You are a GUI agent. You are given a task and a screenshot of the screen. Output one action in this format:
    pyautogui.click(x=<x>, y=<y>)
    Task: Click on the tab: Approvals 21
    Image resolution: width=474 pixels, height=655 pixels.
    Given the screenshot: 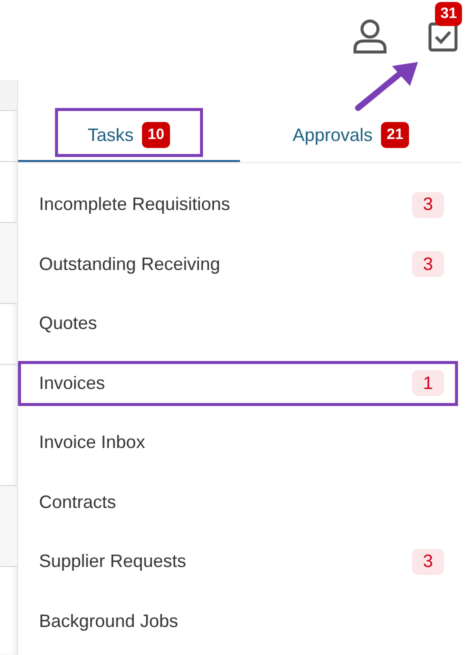 What is the action you would take?
    pyautogui.click(x=351, y=121)
    